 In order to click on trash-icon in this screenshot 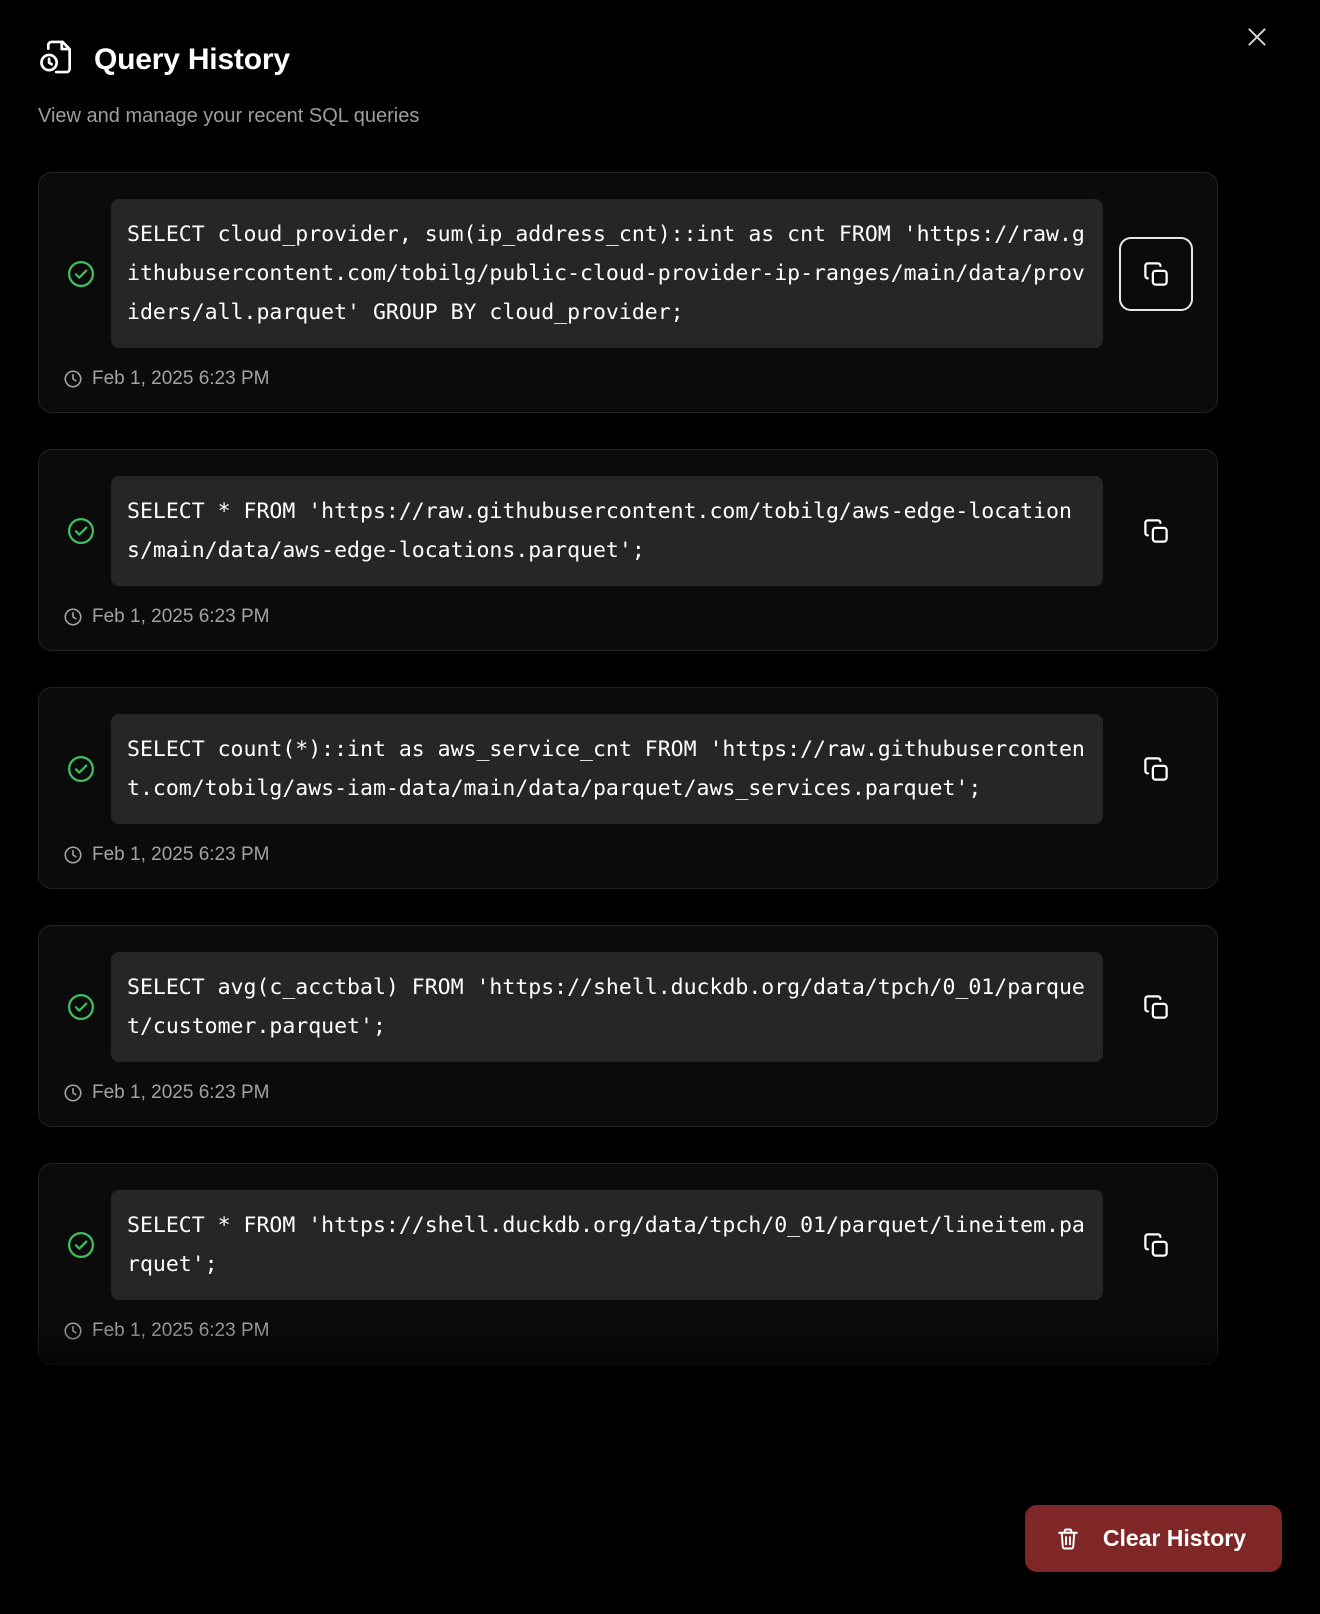, I will do `click(1068, 1539)`.